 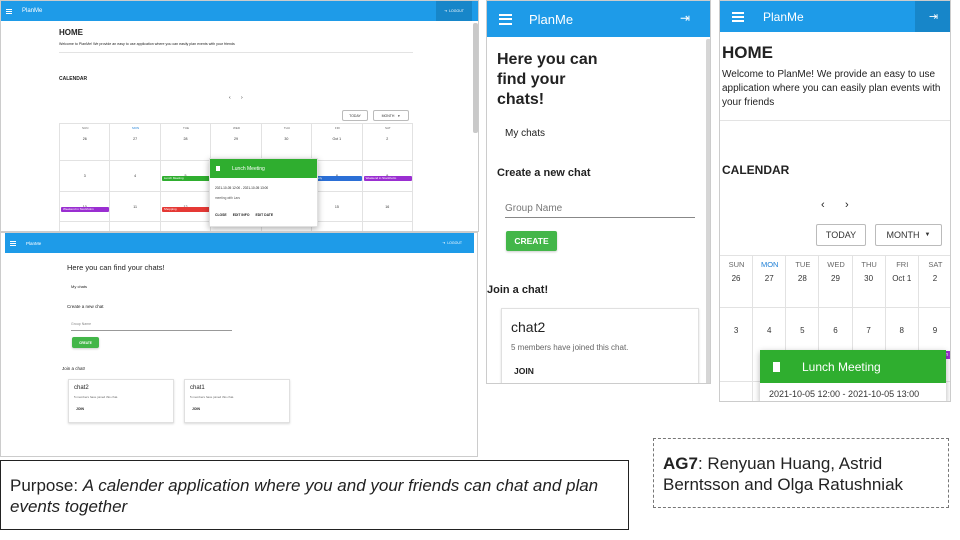 I want to click on day-number: 4, so click(x=135, y=176).